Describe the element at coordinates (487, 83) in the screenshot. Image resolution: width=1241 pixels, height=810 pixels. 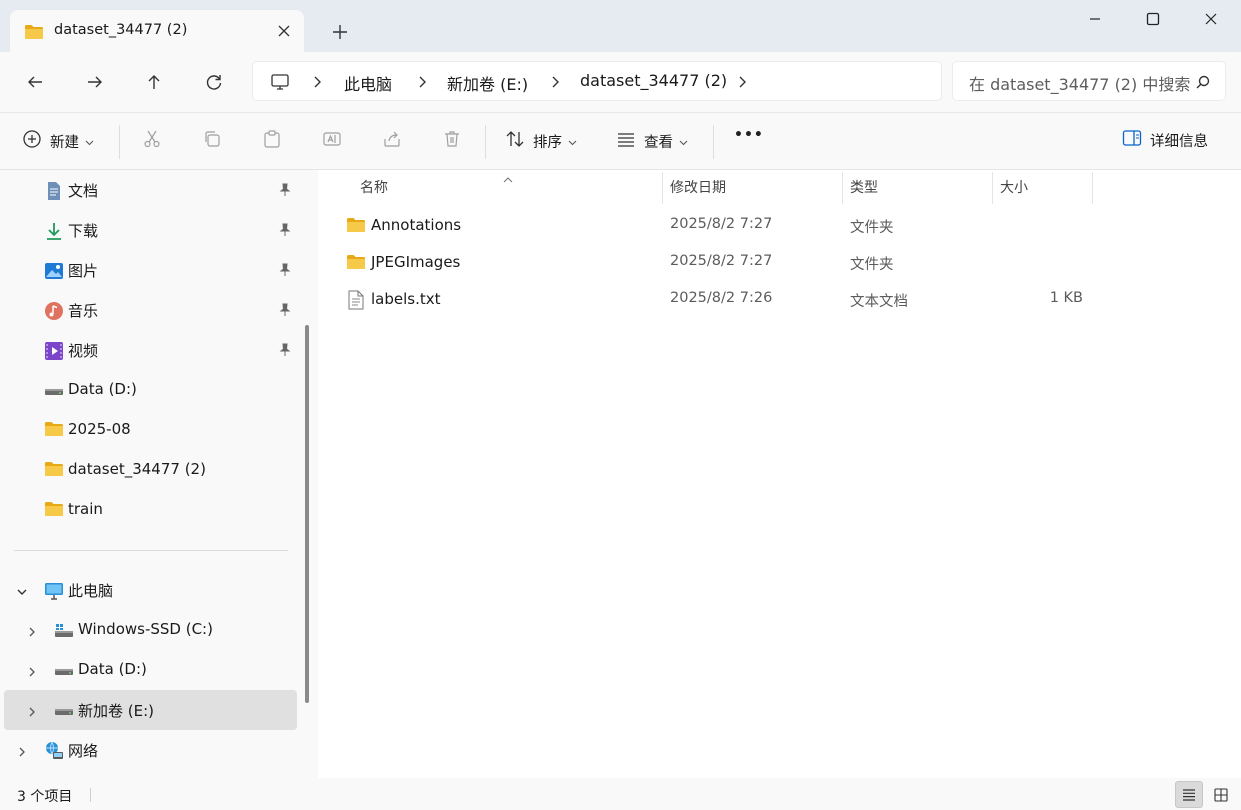
I see `breadcrumb-drive-e: 新加卷 (E:)` at that location.